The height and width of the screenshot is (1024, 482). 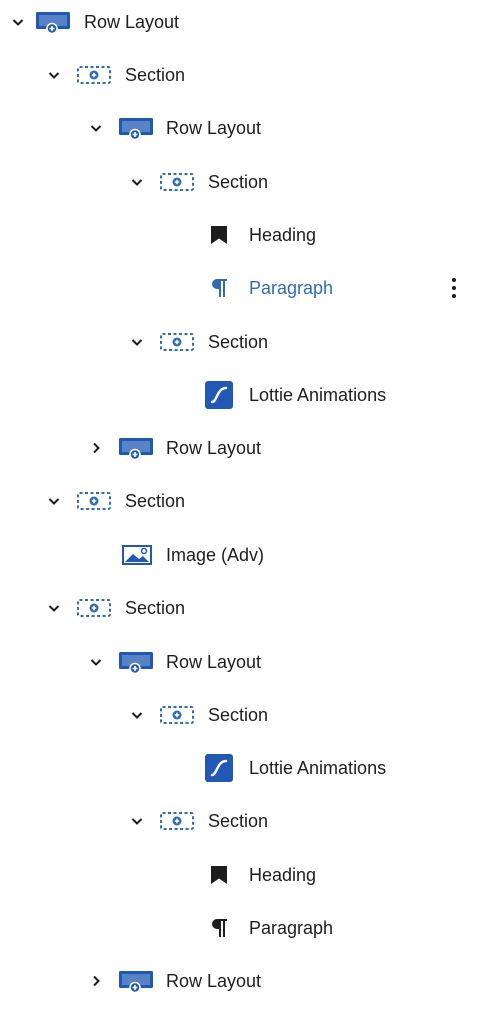 I want to click on tree-item-partial, so click(x=52, y=1021).